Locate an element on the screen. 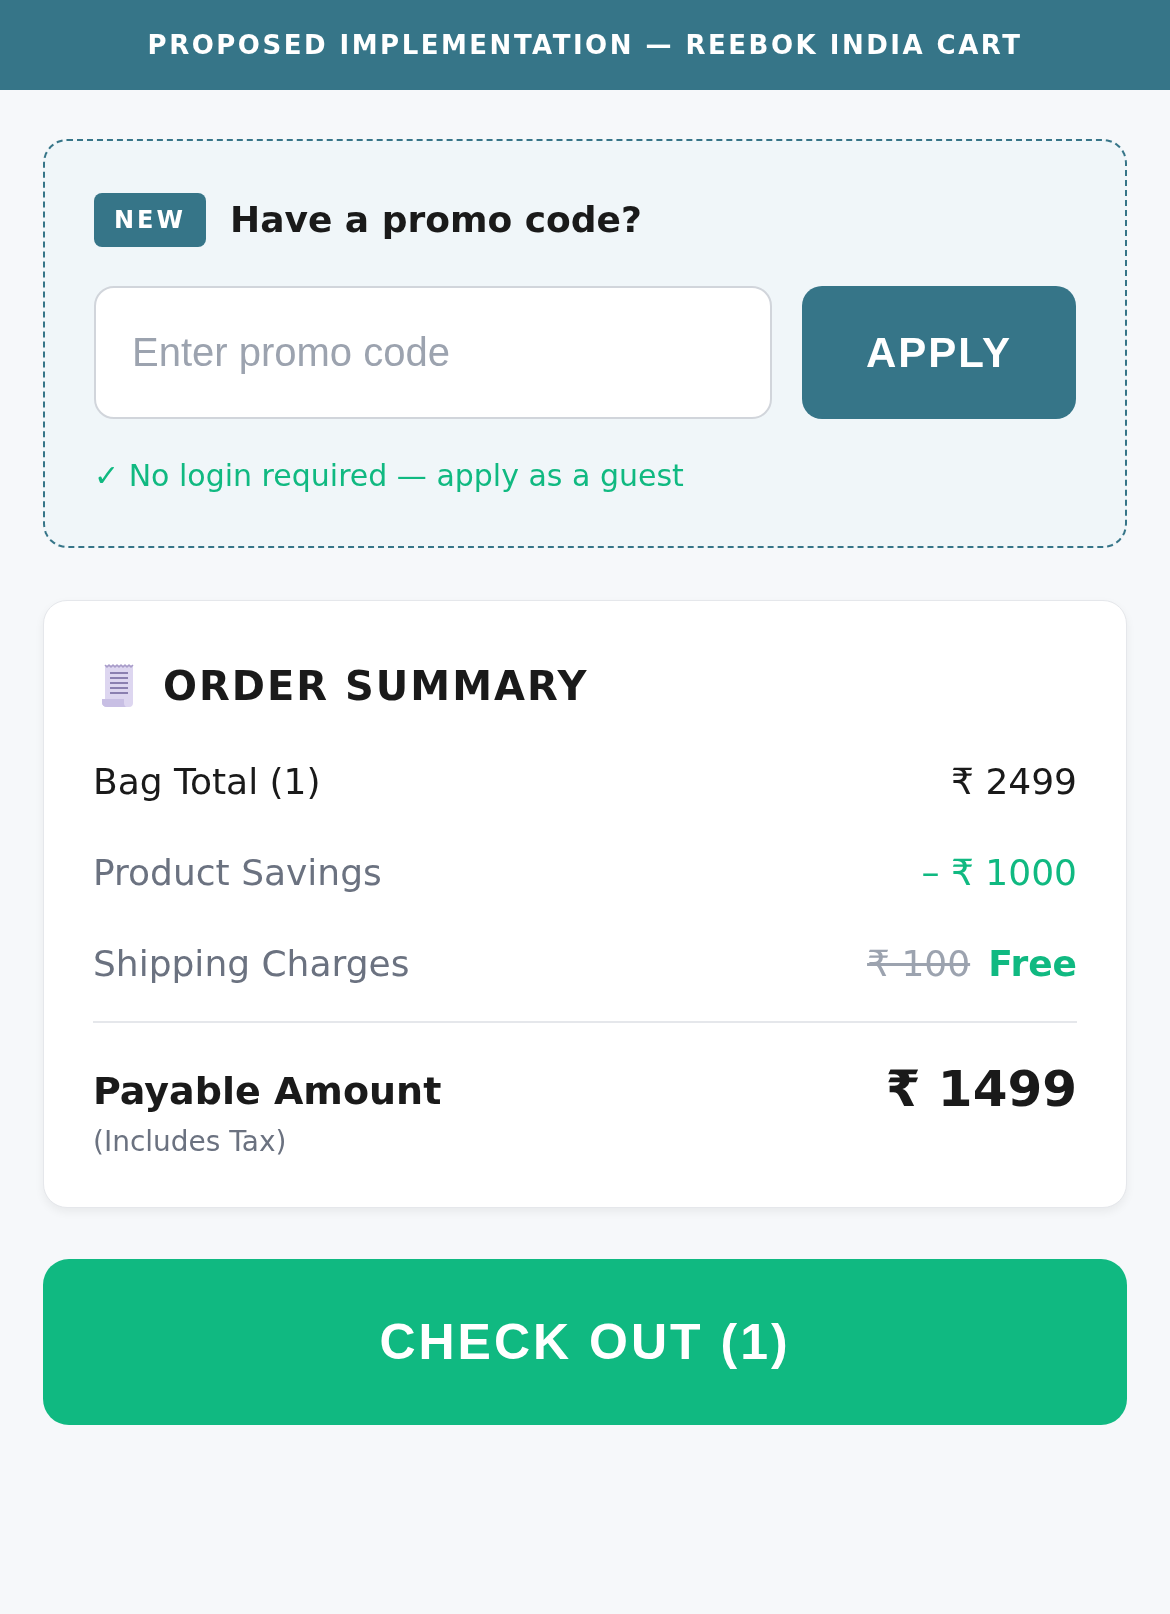 The height and width of the screenshot is (1614, 1170). summary-value: ₹ 2499 is located at coordinates (1014, 781).